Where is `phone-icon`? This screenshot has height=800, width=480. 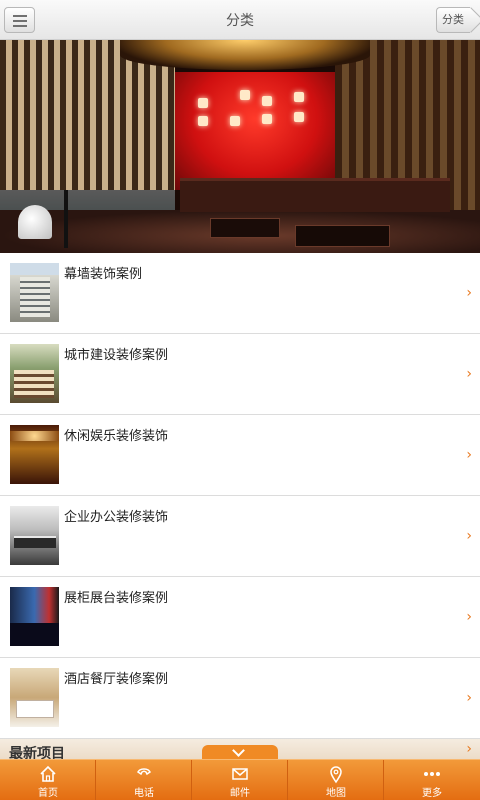
phone-icon is located at coordinates (144, 772).